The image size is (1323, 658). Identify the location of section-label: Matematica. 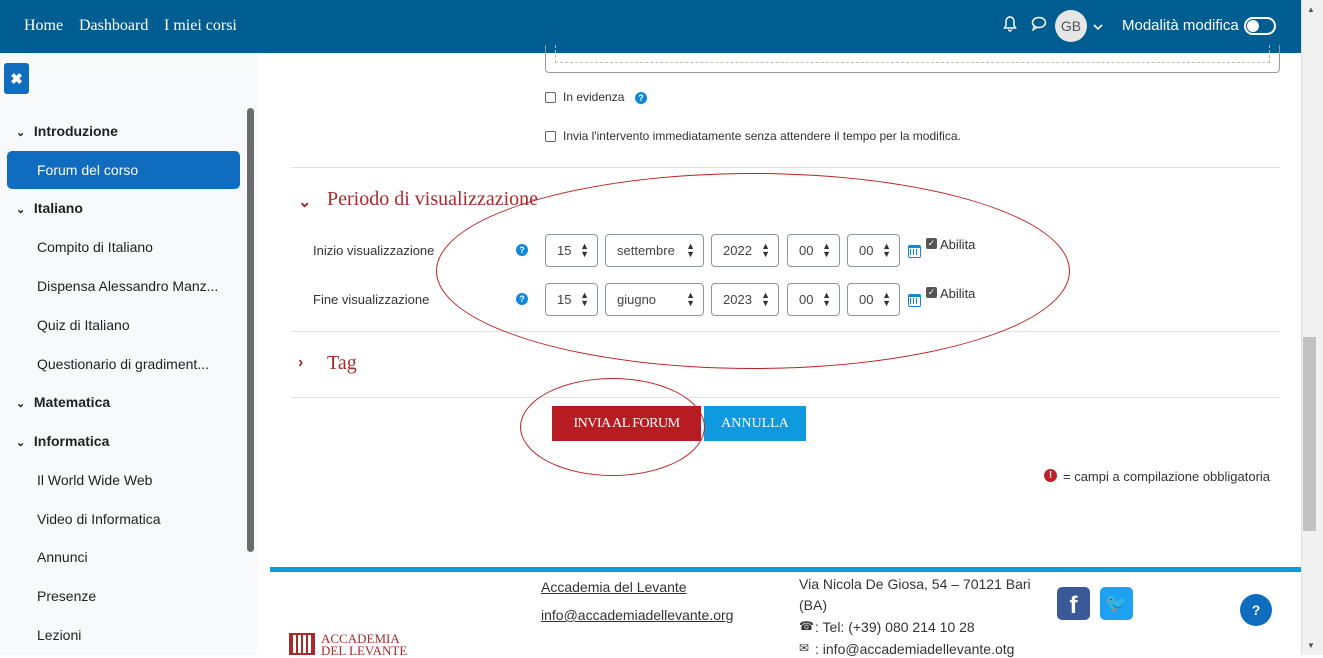
(72, 402).